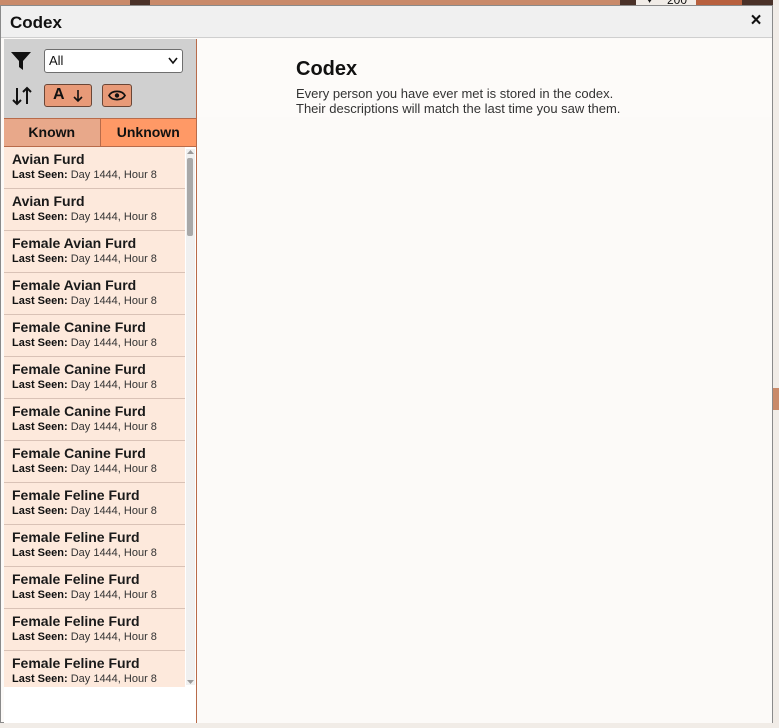 This screenshot has height=728, width=779. What do you see at coordinates (756, 21) in the screenshot?
I see `close-icon: ×` at bounding box center [756, 21].